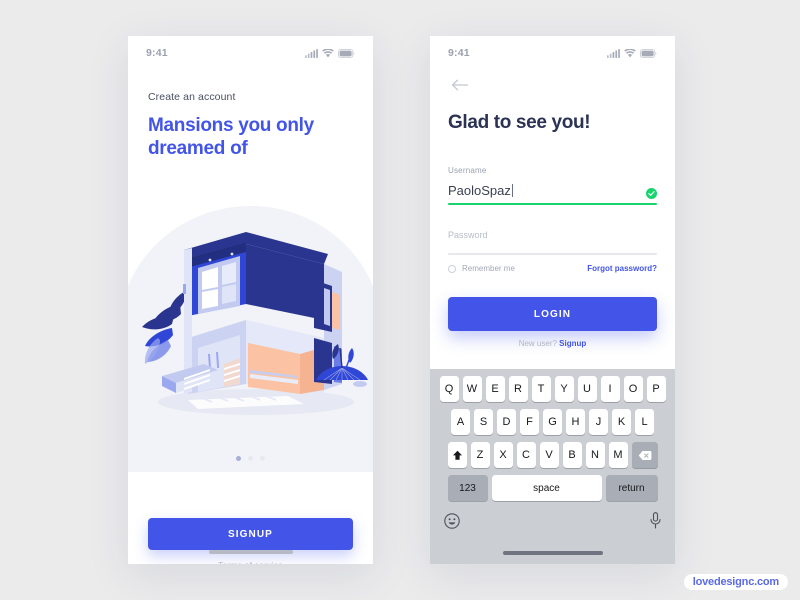 This screenshot has height=600, width=800. I want to click on key-v: V, so click(549, 455).